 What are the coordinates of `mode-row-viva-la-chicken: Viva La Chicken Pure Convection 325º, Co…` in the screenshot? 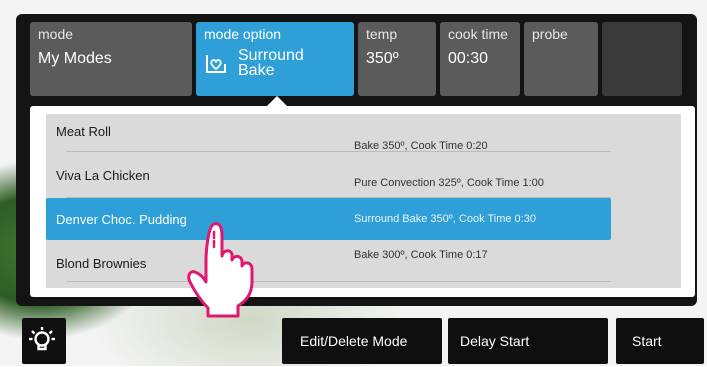 It's located at (328, 179).